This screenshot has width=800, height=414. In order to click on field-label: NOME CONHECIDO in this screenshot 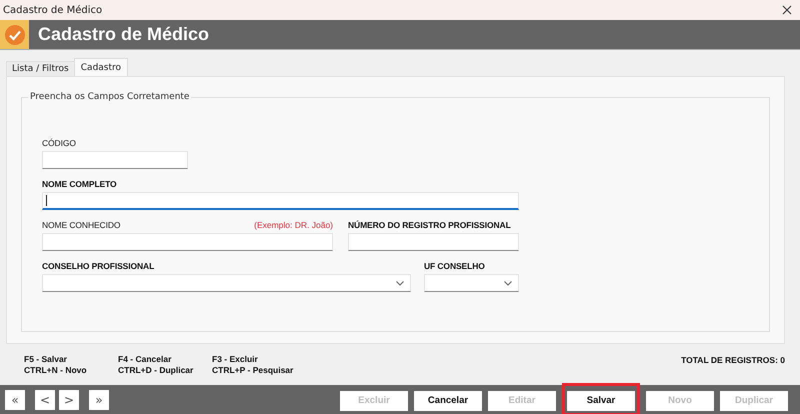, I will do `click(81, 225)`.